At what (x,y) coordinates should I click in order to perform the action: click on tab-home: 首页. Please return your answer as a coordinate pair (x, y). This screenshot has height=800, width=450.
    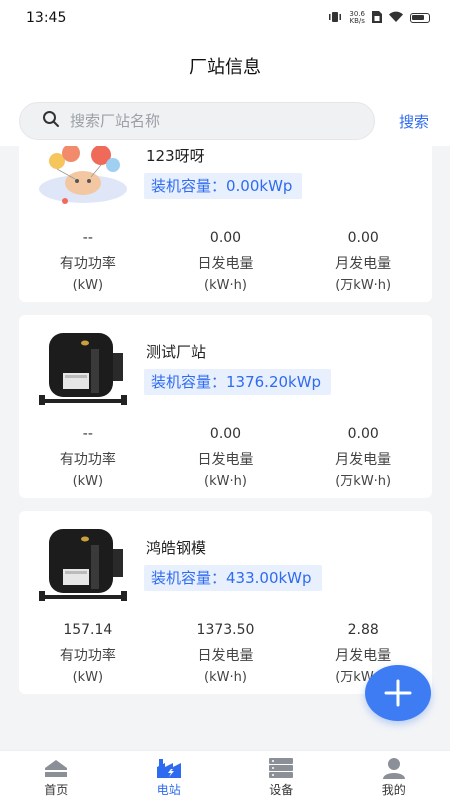
    Looking at the image, I should click on (56, 775).